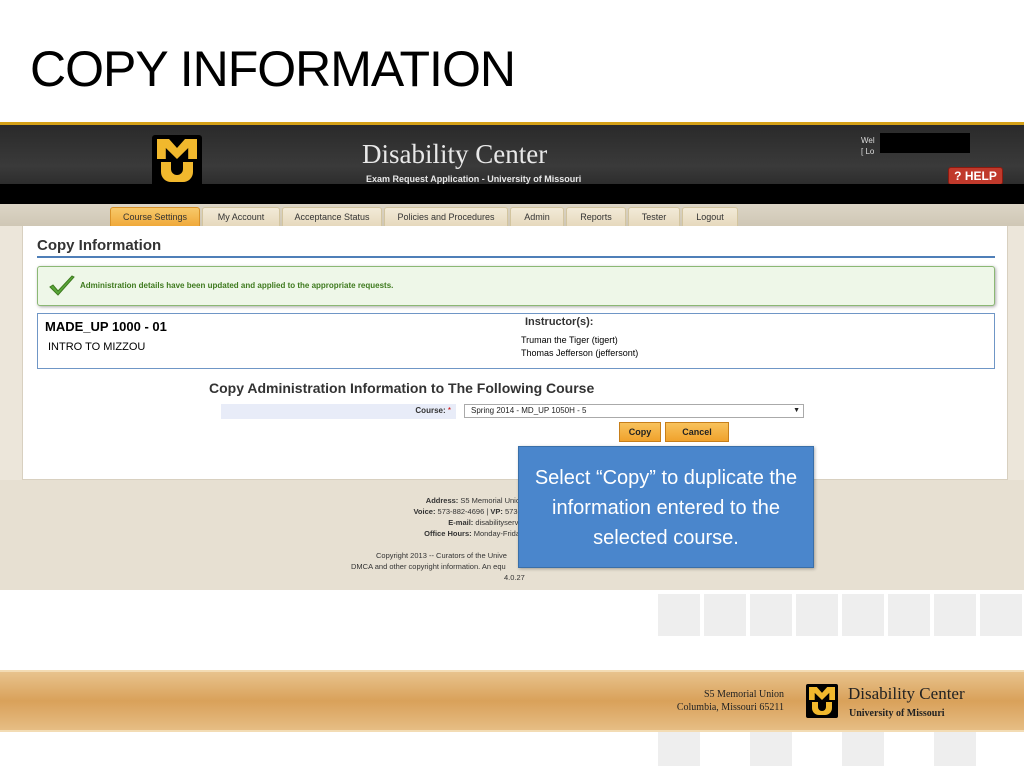 The height and width of the screenshot is (768, 1024). Describe the element at coordinates (580, 353) in the screenshot. I see `instructor-item: Thomas Jefferson (jeffersont)` at that location.